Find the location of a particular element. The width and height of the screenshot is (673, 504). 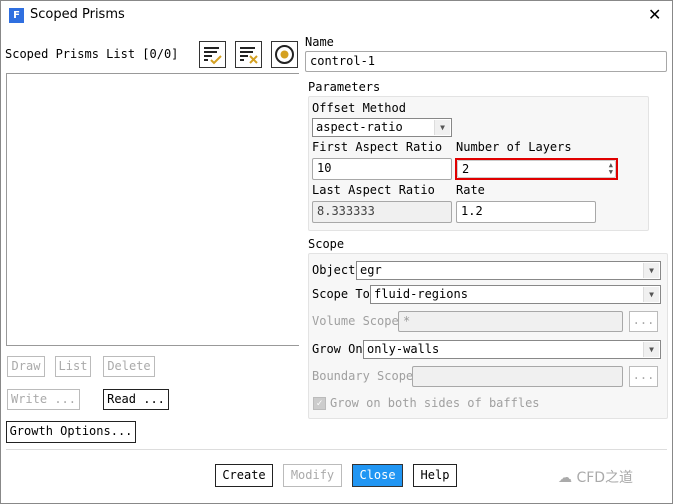

draw-button: Draw is located at coordinates (26, 366).